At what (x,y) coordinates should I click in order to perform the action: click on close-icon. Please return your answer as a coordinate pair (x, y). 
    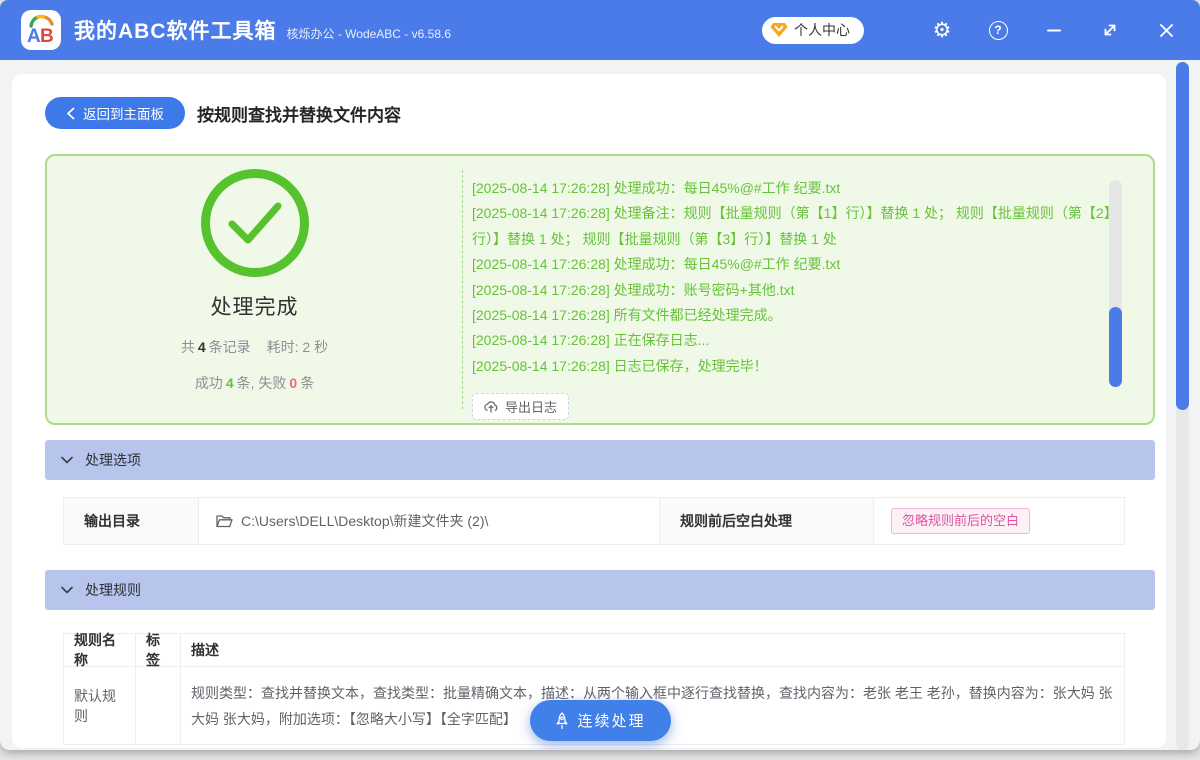
    Looking at the image, I should click on (1166, 30).